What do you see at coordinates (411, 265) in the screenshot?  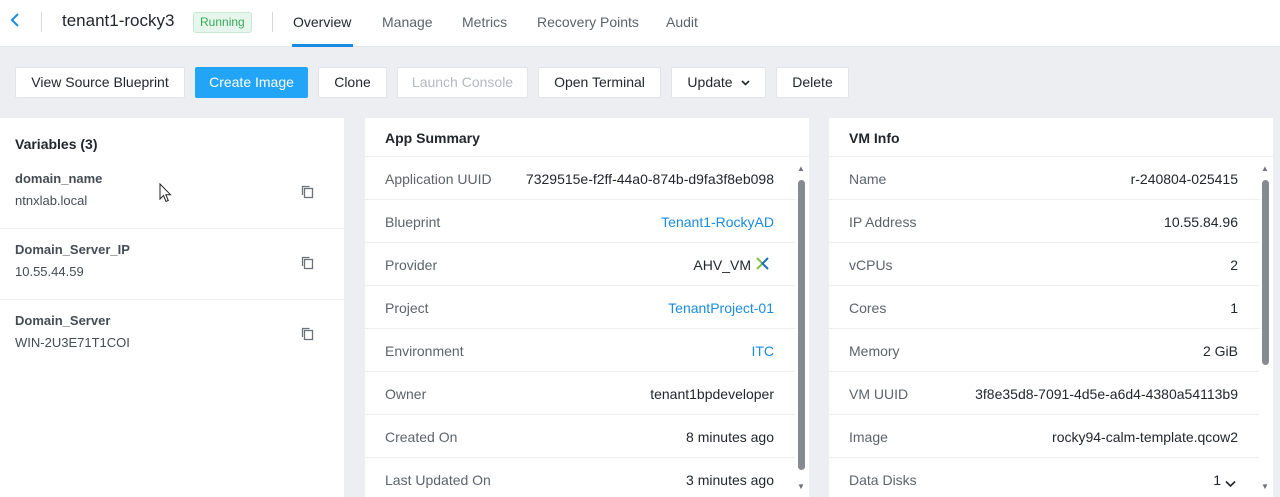 I see `row-label: Provider` at bounding box center [411, 265].